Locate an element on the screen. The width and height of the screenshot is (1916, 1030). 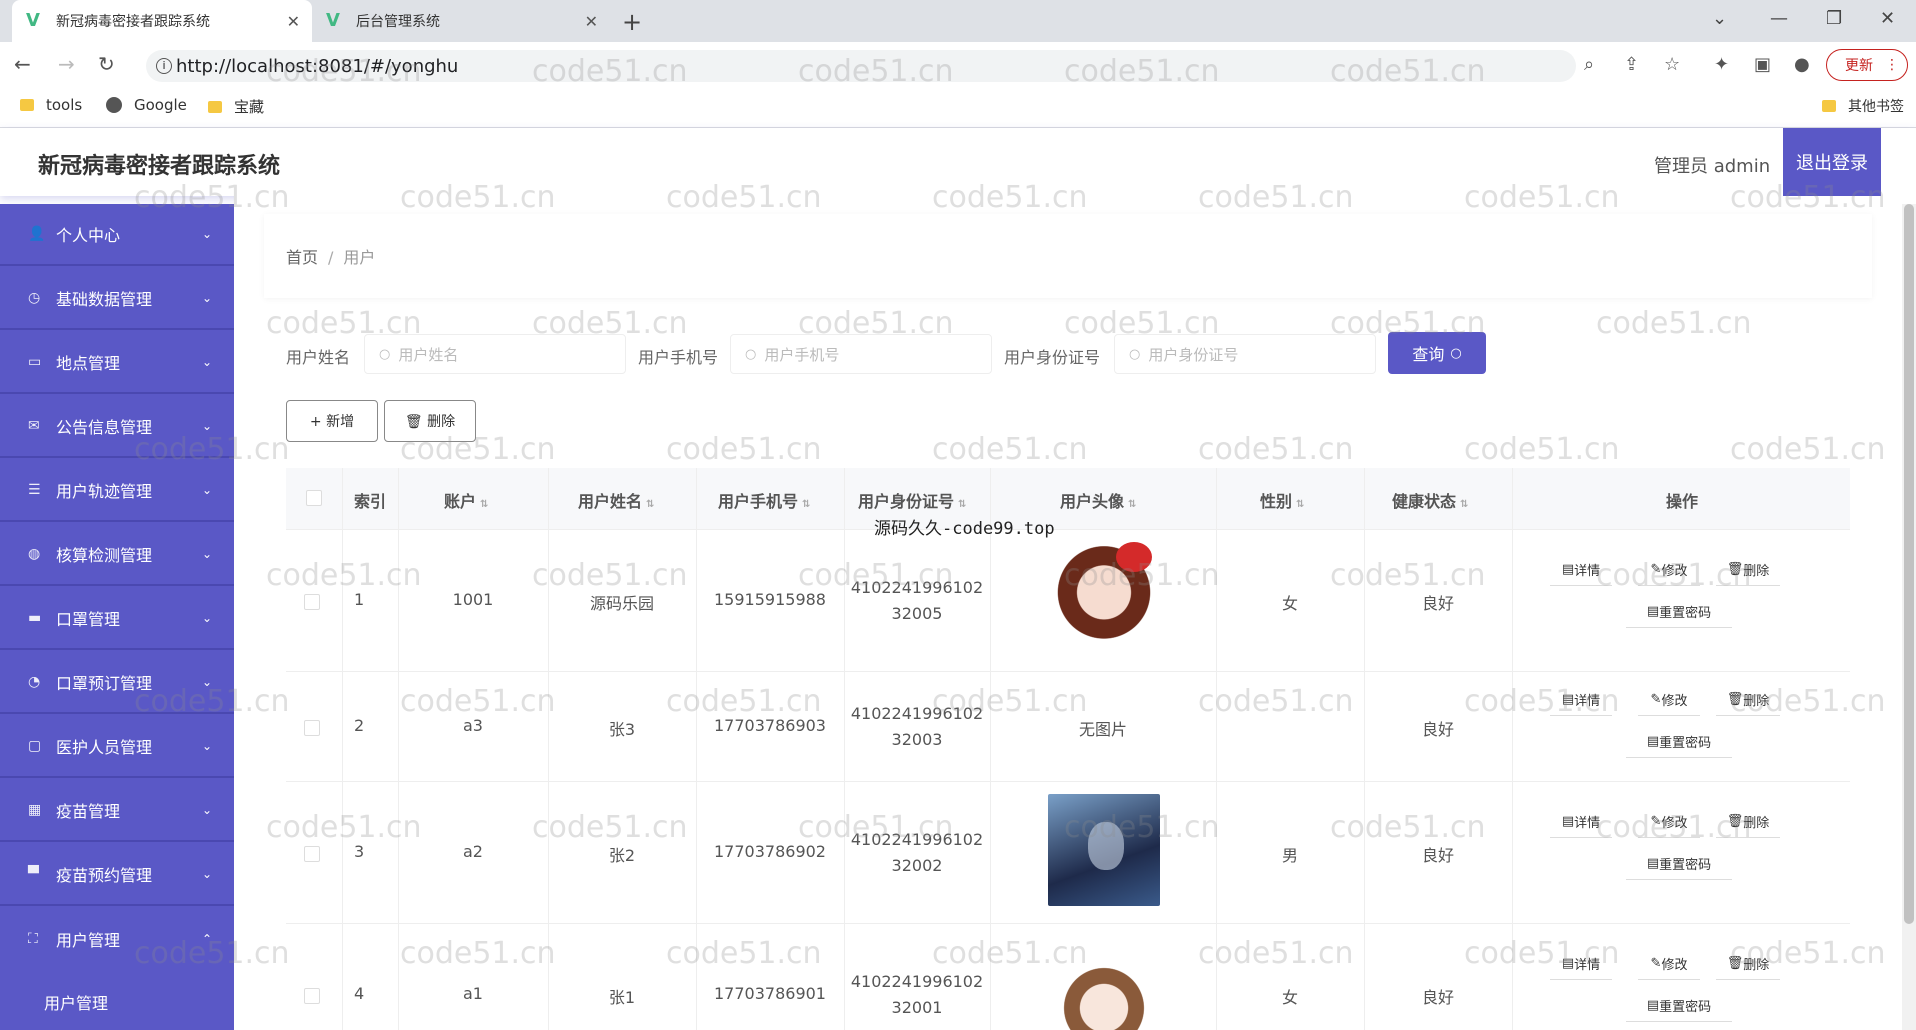
sidebar-item-basic-data: ◷ 基础数据管理 ⌄ is located at coordinates (117, 299).